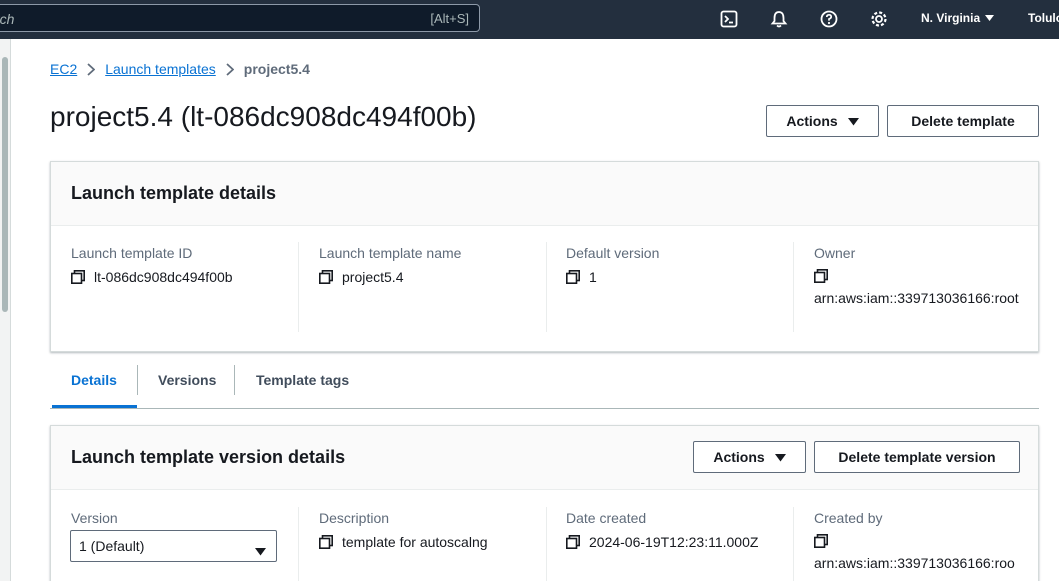  What do you see at coordinates (373, 277) in the screenshot?
I see `field-value: project5.4` at bounding box center [373, 277].